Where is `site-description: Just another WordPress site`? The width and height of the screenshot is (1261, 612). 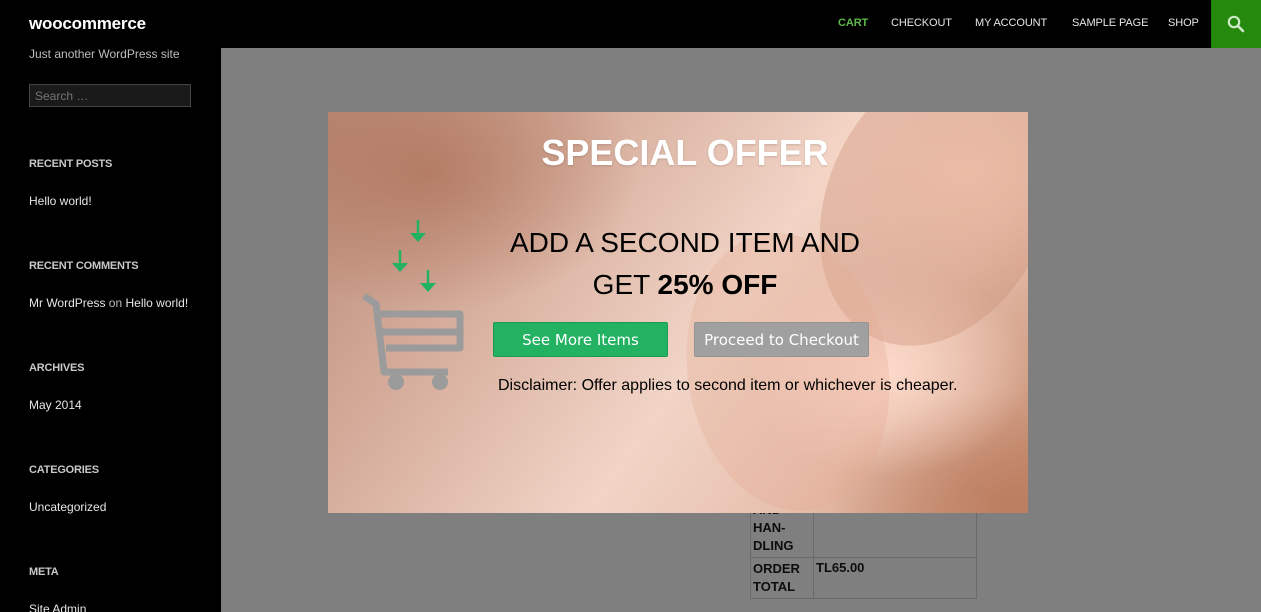
site-description: Just another WordPress site is located at coordinates (104, 54).